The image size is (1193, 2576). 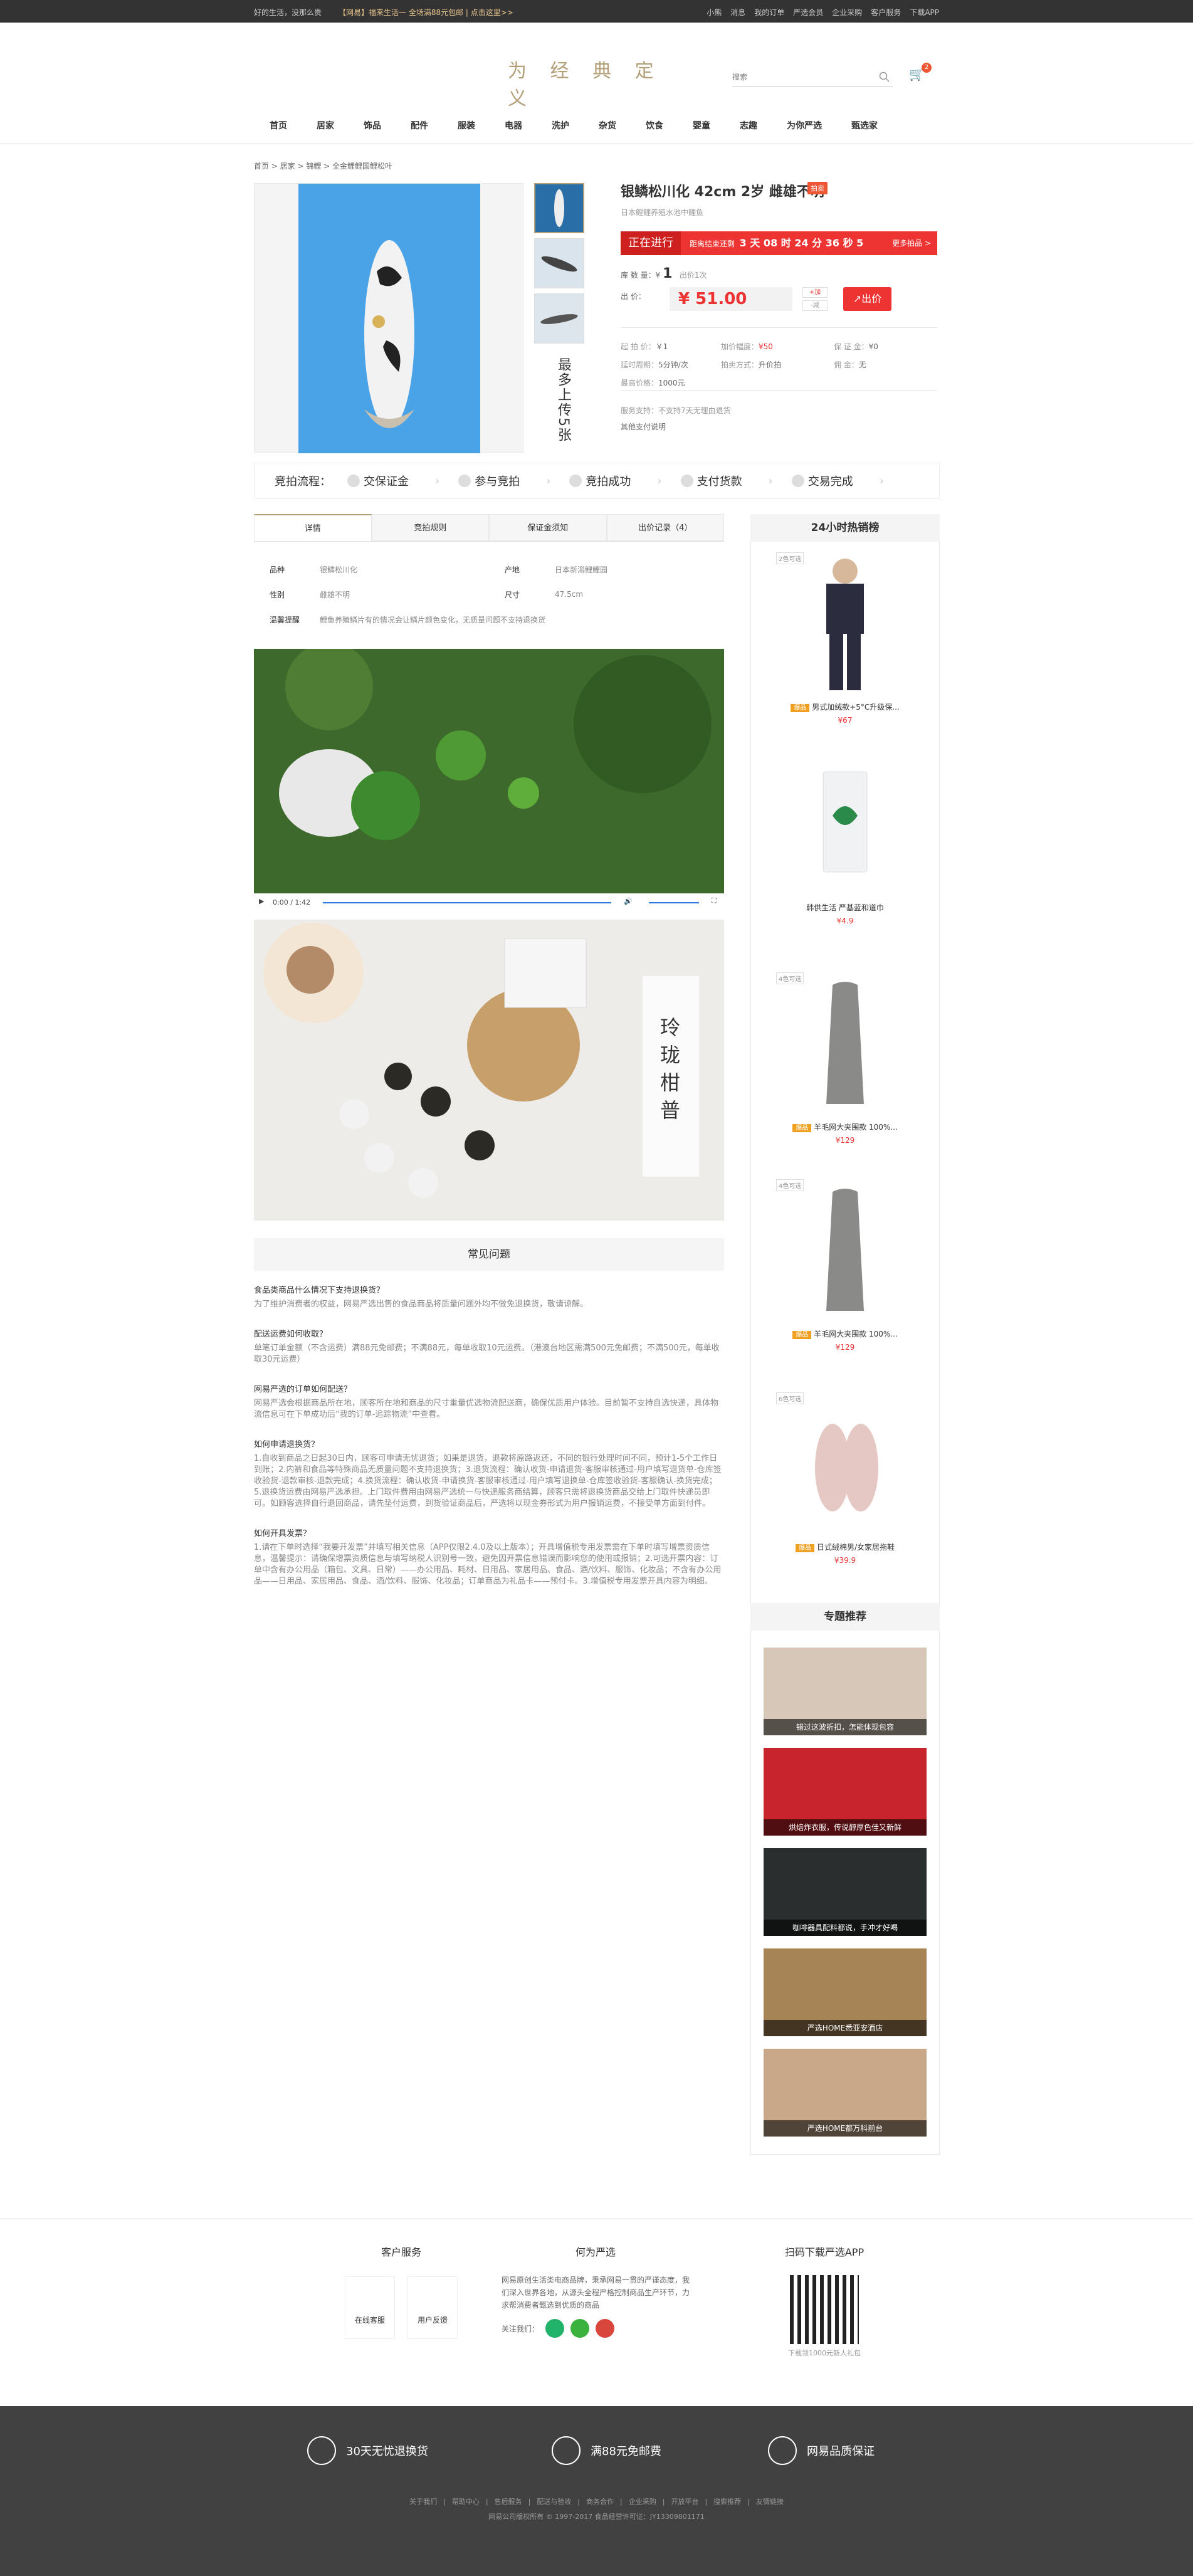 I want to click on tab-bid-records: 出价记录（4）, so click(x=665, y=527).